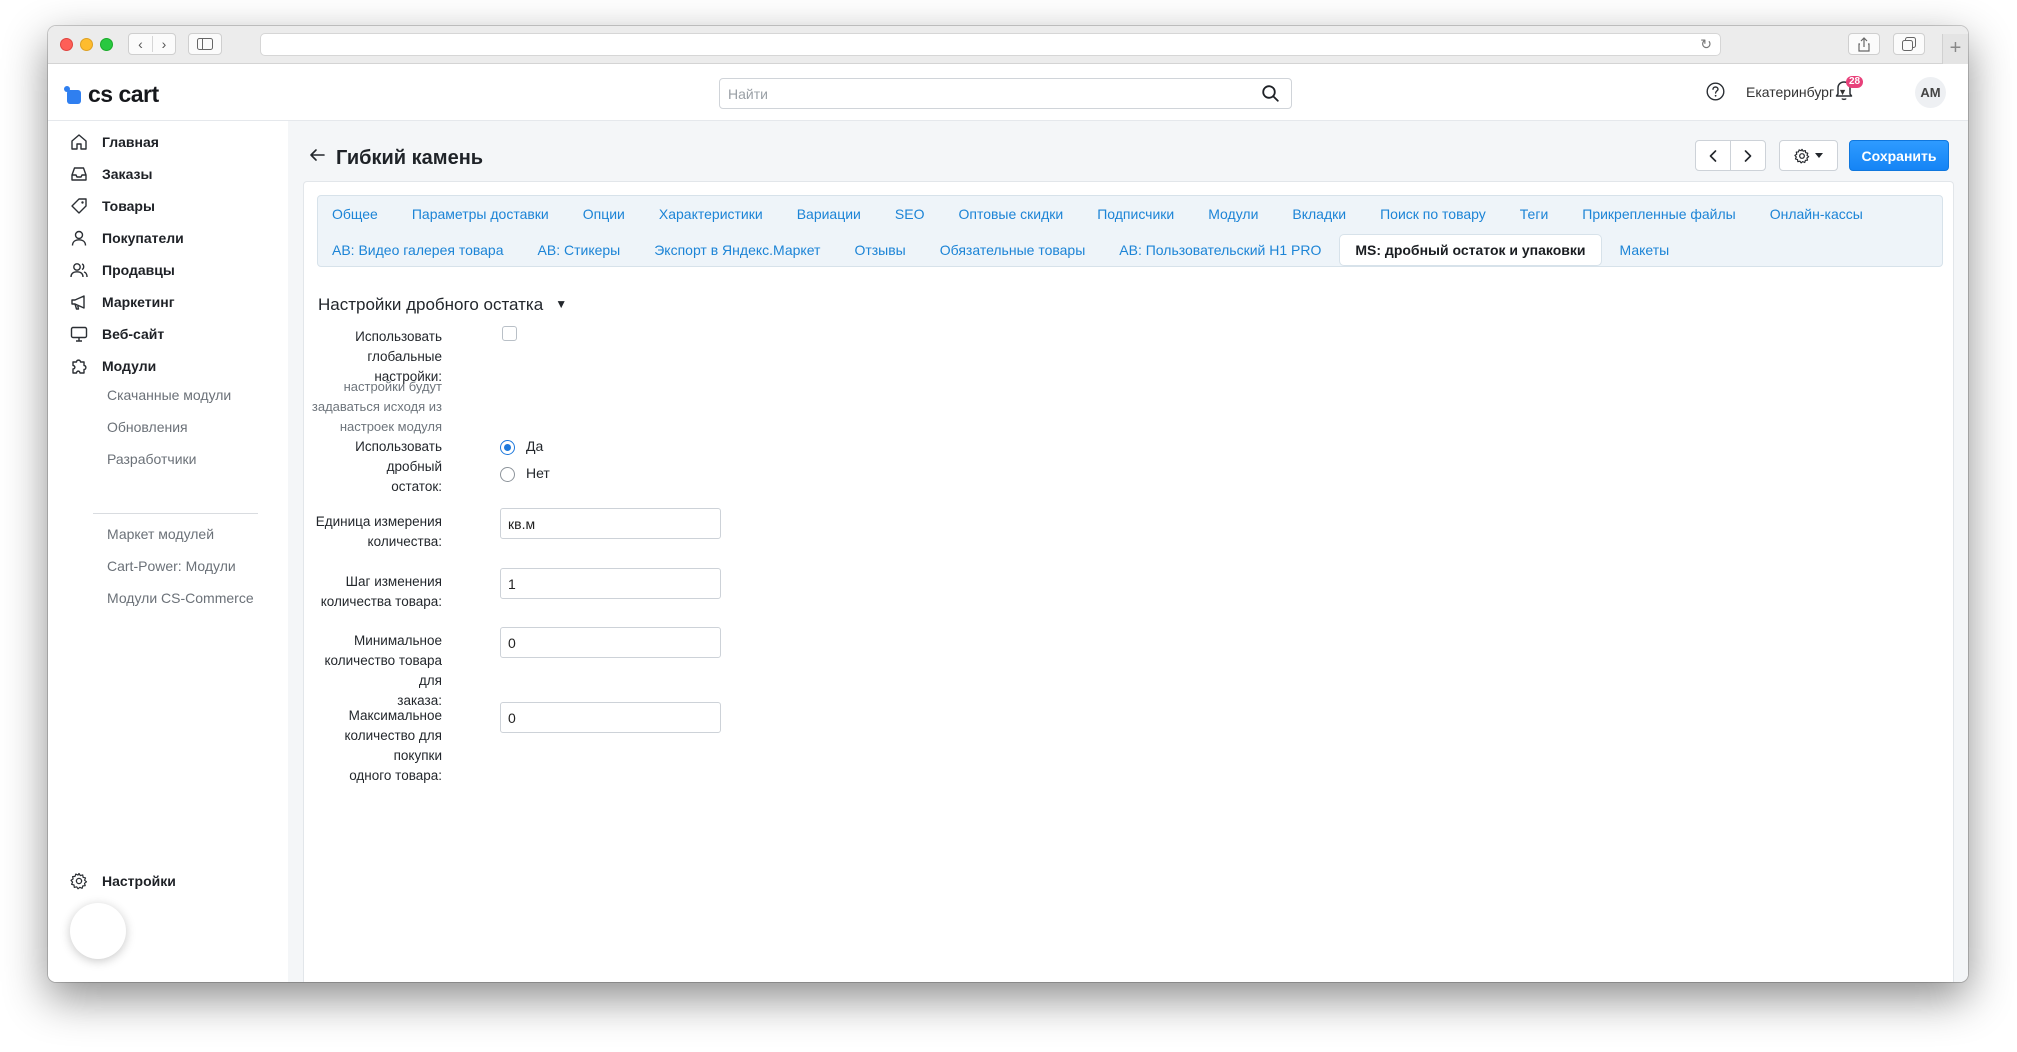  Describe the element at coordinates (829, 214) in the screenshot. I see `tab-variations: Вариации` at that location.